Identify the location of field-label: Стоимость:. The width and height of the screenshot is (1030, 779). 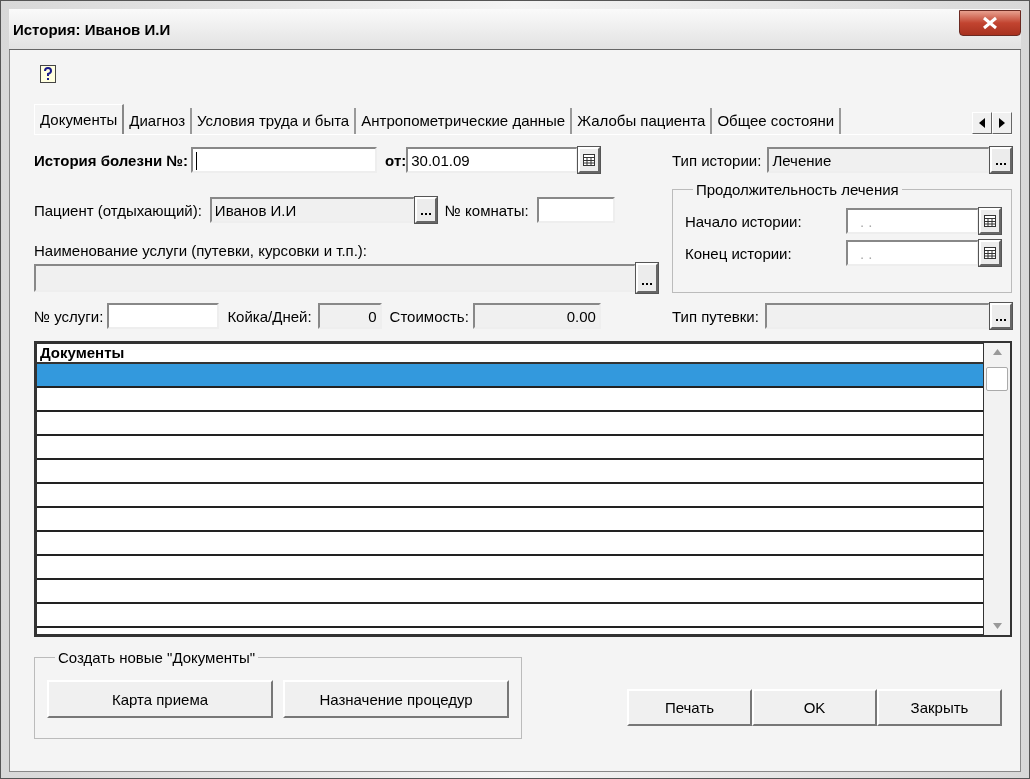
(429, 316).